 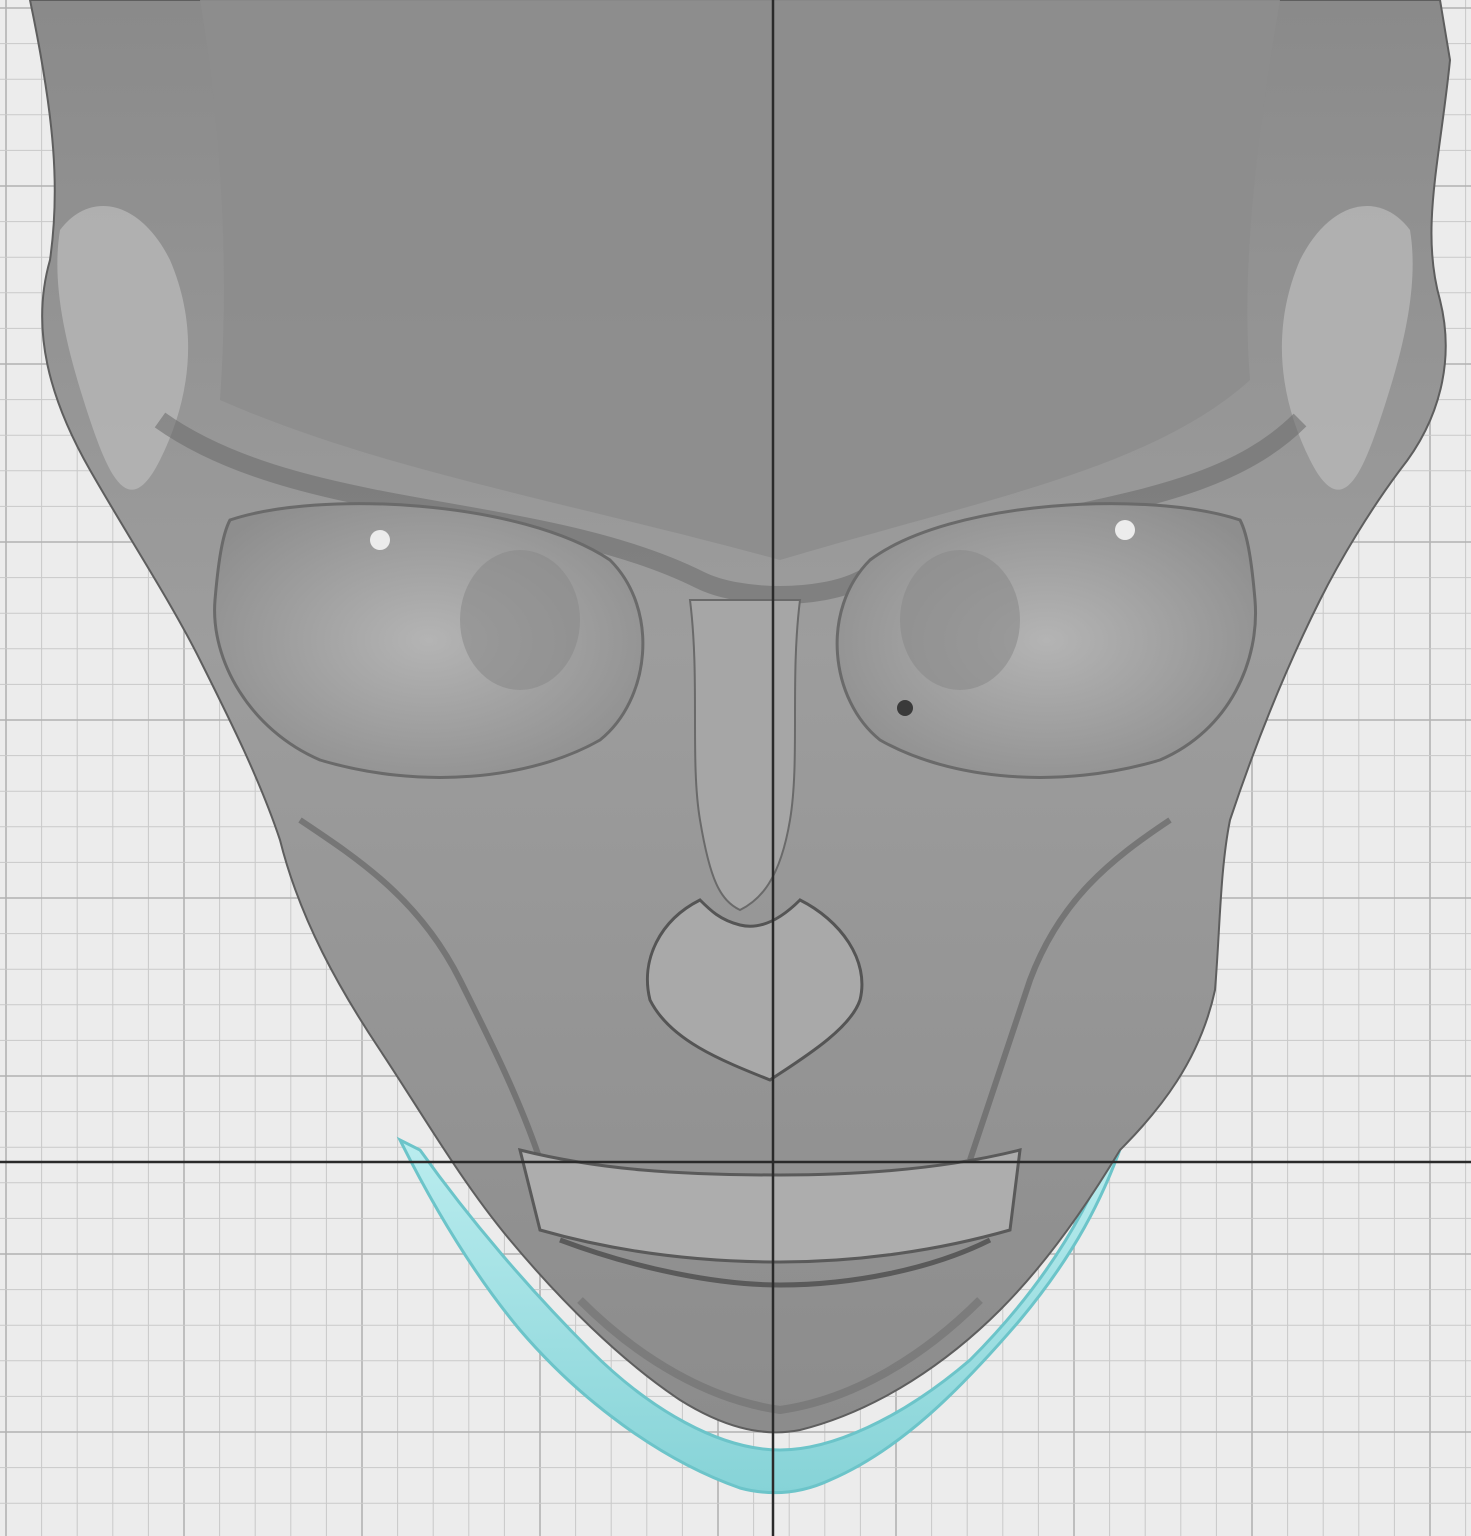 What do you see at coordinates (1125, 530) in the screenshot?
I see `right-orbit-hole` at bounding box center [1125, 530].